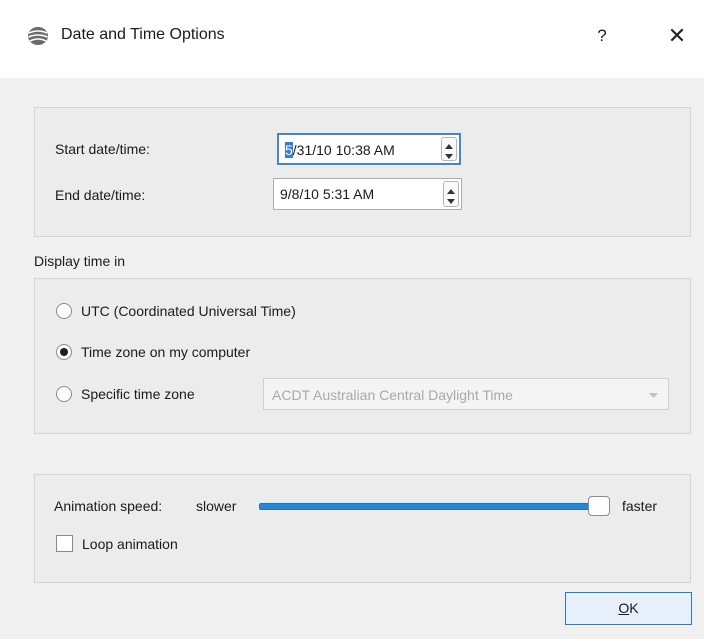  Describe the element at coordinates (64, 543) in the screenshot. I see `loop-animation-checkbox` at that location.